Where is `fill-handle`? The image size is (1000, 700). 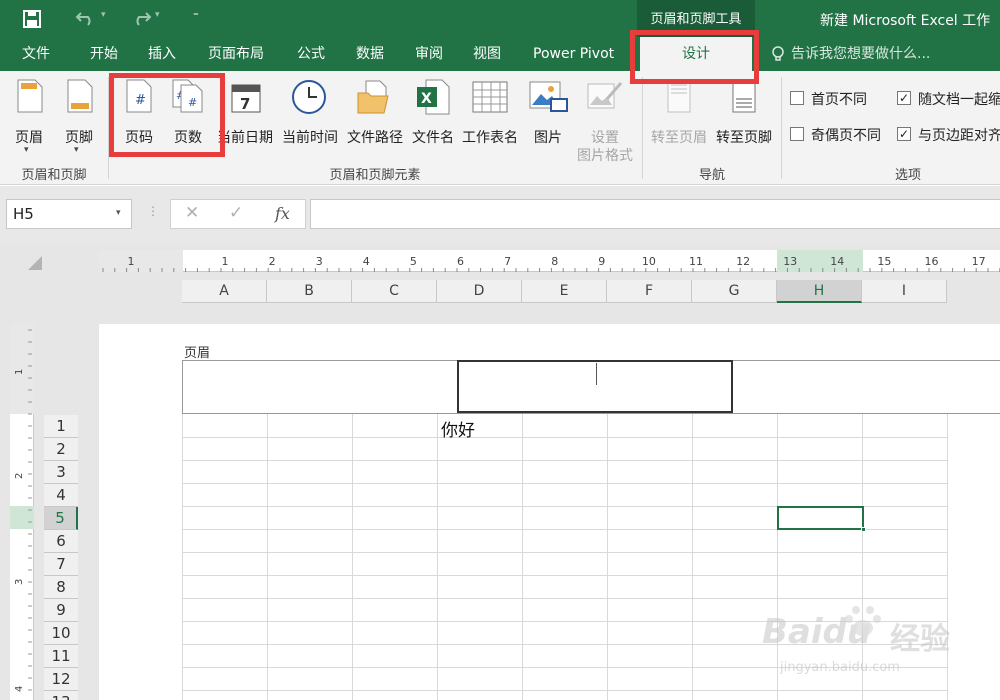 fill-handle is located at coordinates (863, 529).